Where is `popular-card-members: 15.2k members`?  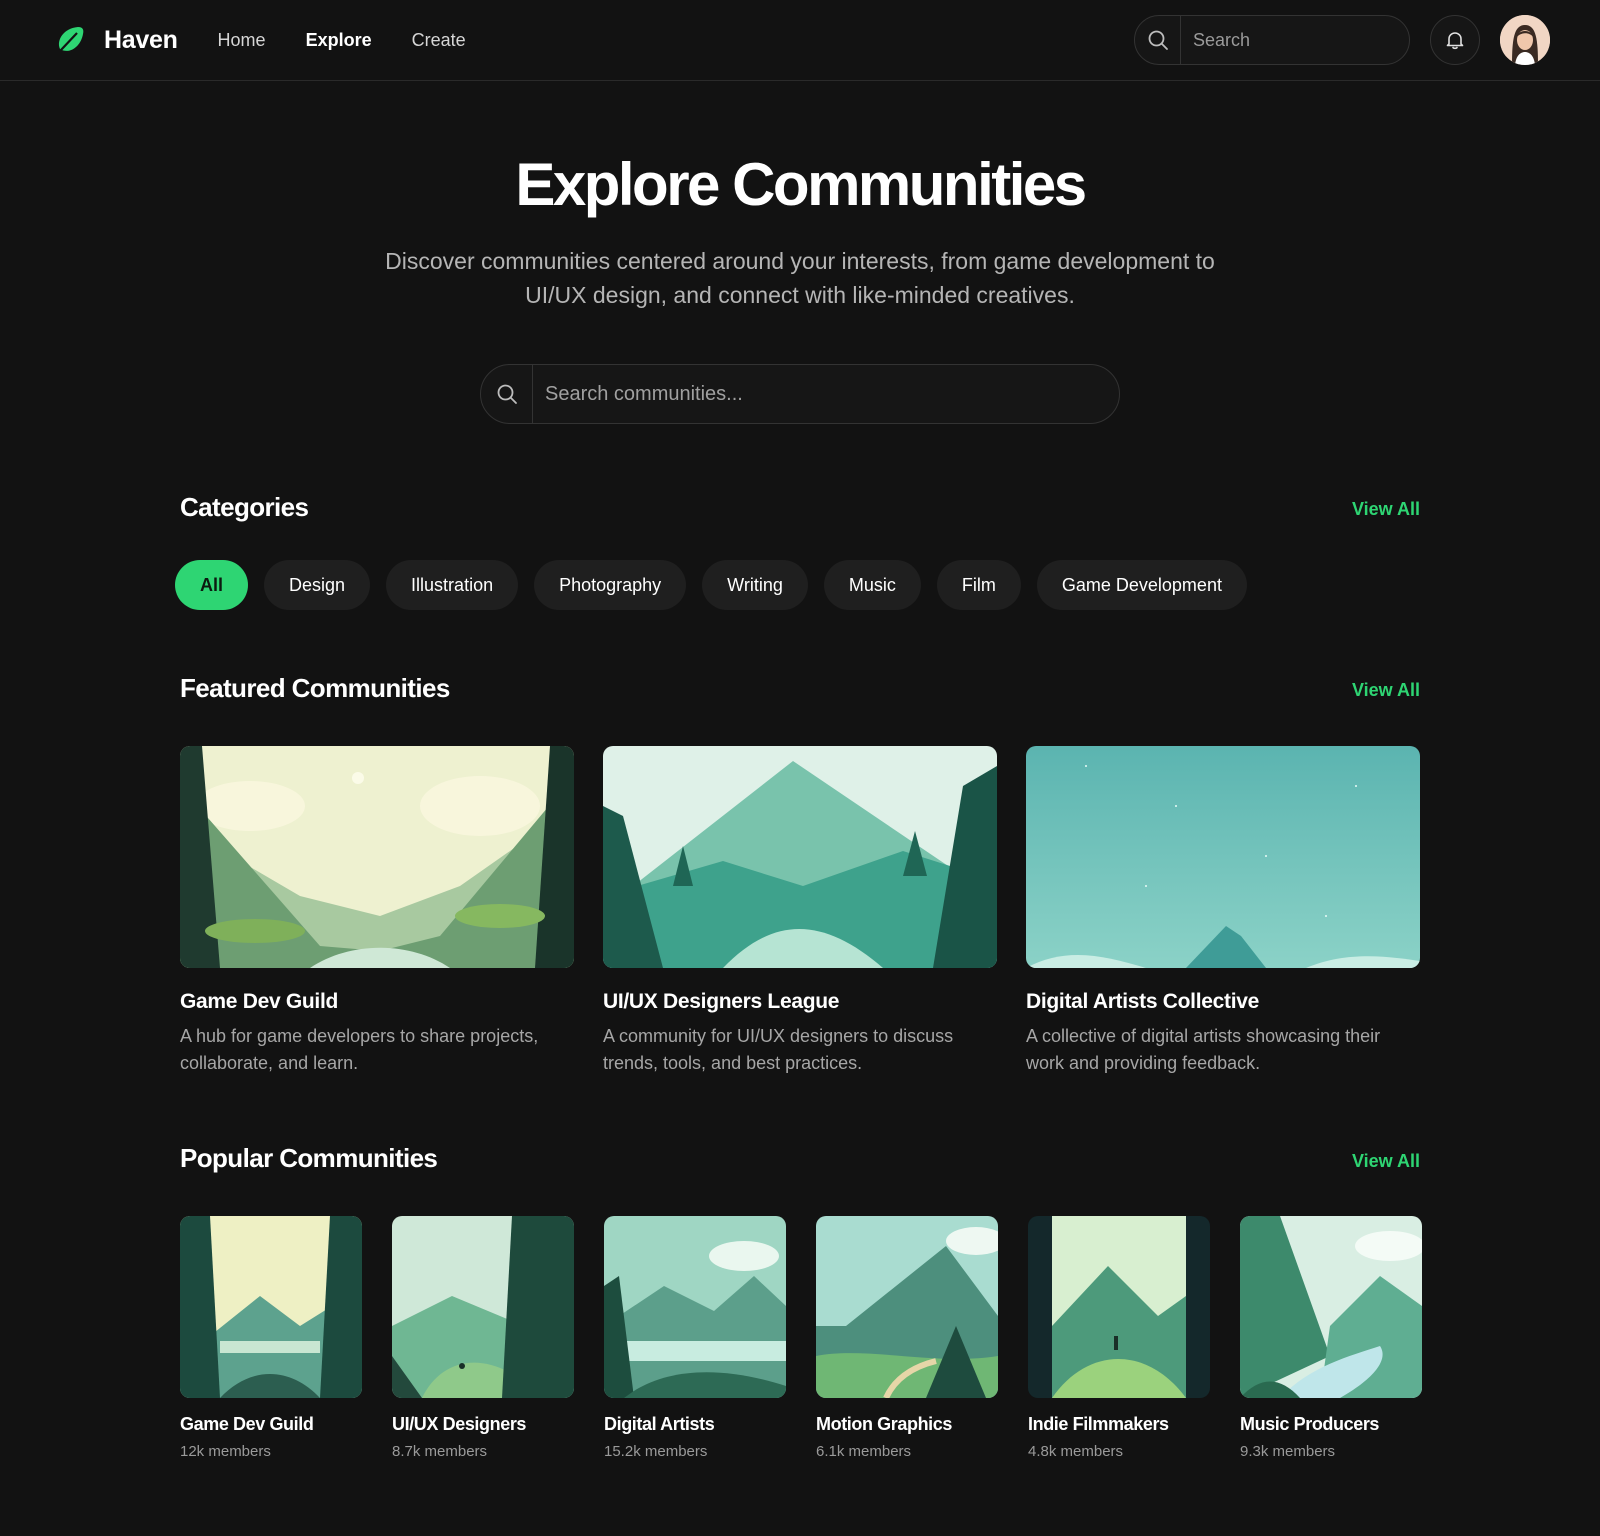 popular-card-members: 15.2k members is located at coordinates (656, 1451).